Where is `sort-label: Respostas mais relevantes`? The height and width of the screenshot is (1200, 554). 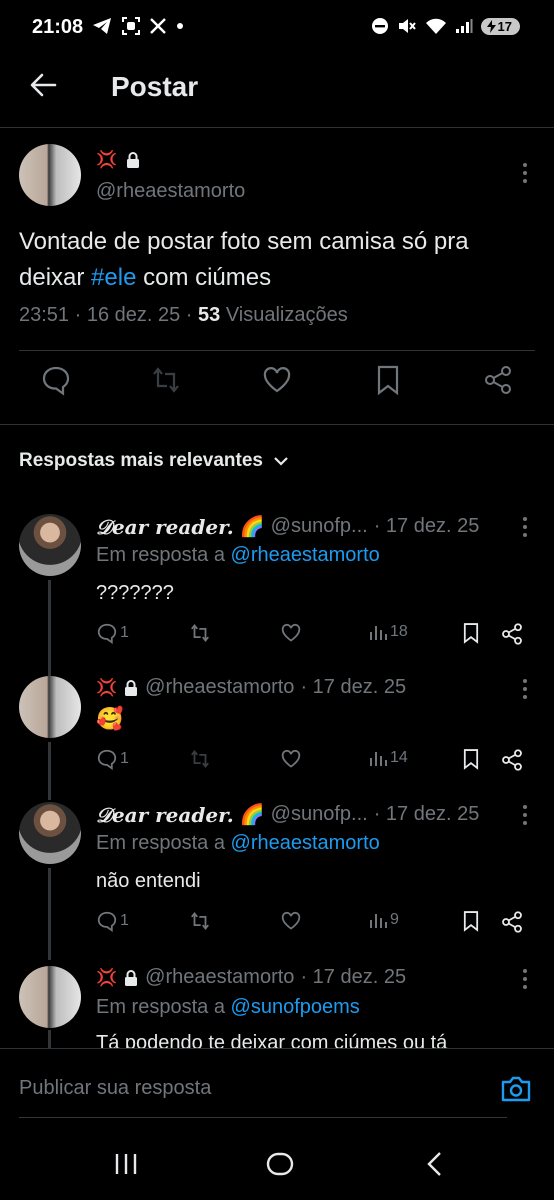 sort-label: Respostas mais relevantes is located at coordinates (141, 460).